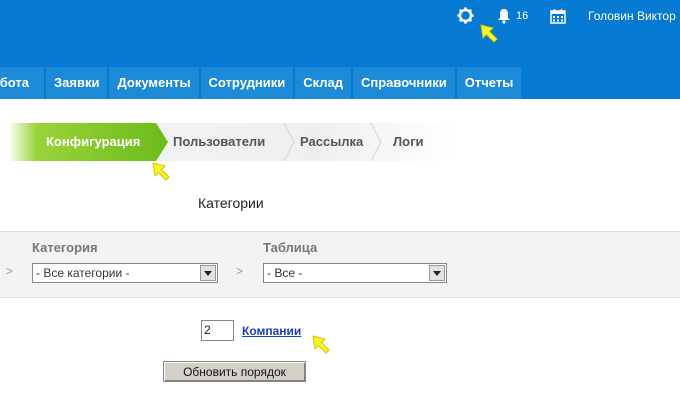 Image resolution: width=680 pixels, height=398 pixels. Describe the element at coordinates (290, 247) in the screenshot. I see `table-label: Таблица` at that location.